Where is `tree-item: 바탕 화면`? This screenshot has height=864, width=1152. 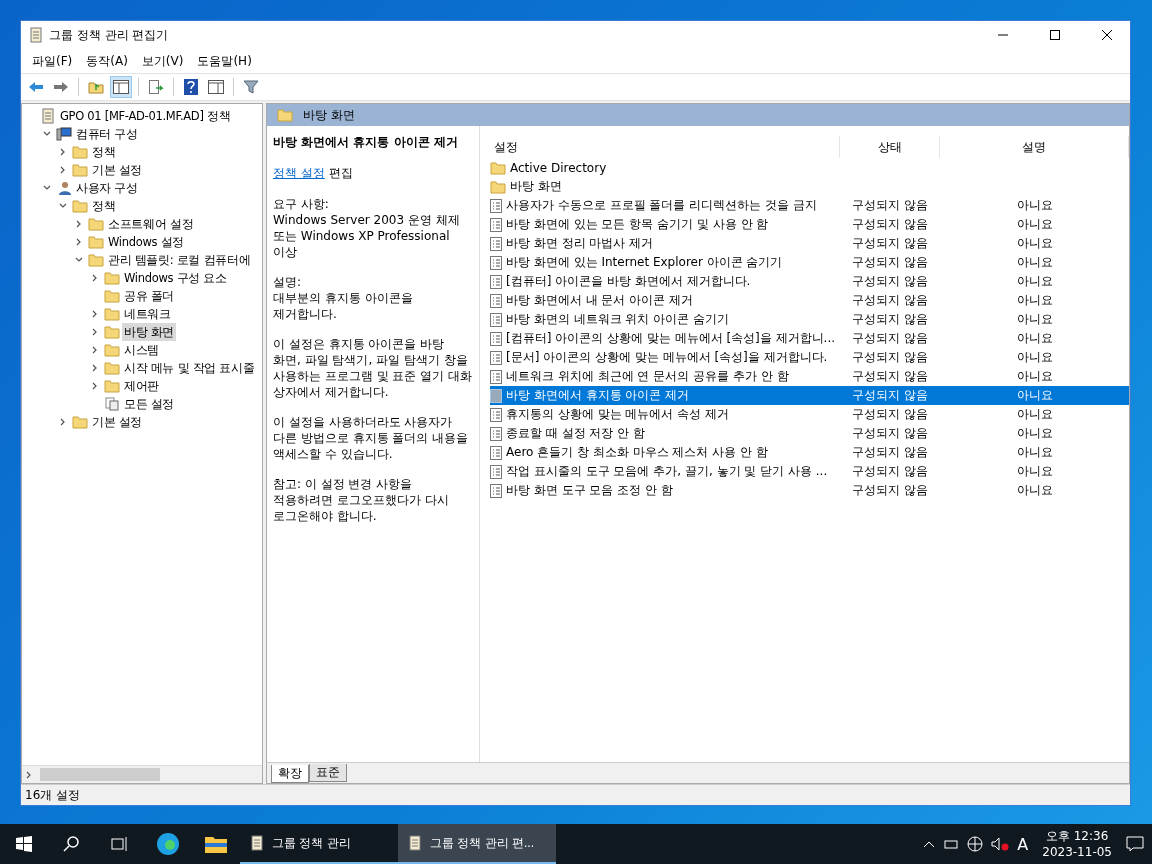 tree-item: 바탕 화면 is located at coordinates (149, 332).